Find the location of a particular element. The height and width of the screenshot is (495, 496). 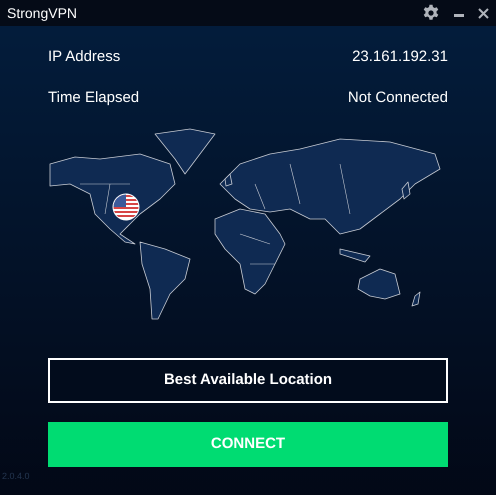

location-button: Best Available Location is located at coordinates (248, 380).